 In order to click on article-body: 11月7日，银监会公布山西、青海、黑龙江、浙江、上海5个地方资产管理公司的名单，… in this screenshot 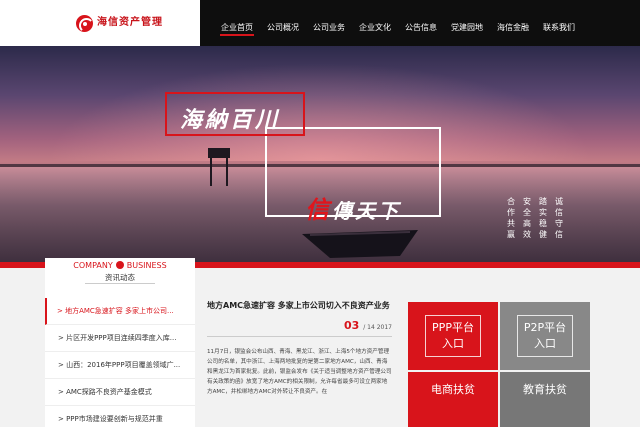, I will do `click(299, 372)`.